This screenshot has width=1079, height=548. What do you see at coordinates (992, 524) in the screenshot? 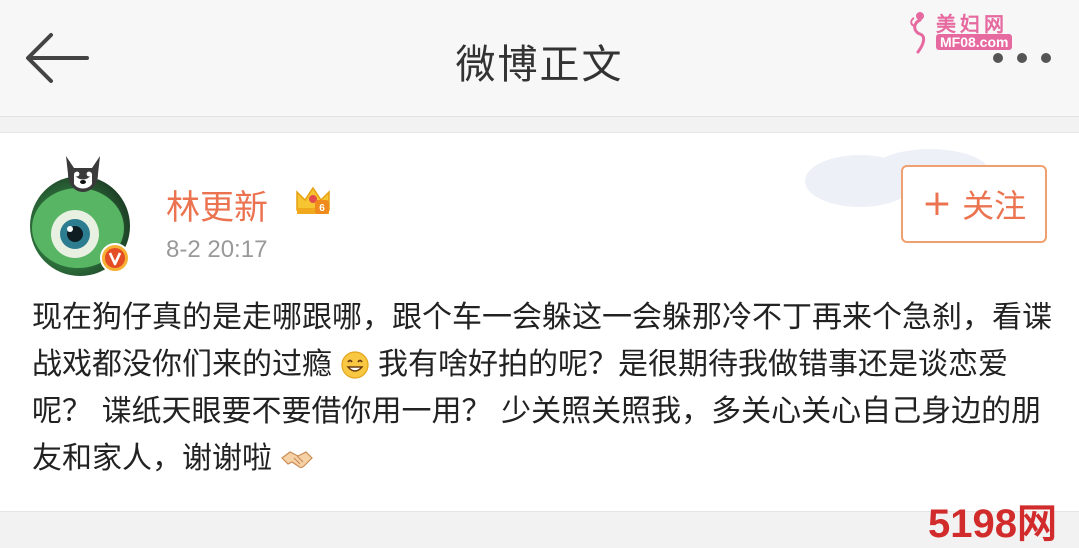
I see `watermark-5198: 5198网` at bounding box center [992, 524].